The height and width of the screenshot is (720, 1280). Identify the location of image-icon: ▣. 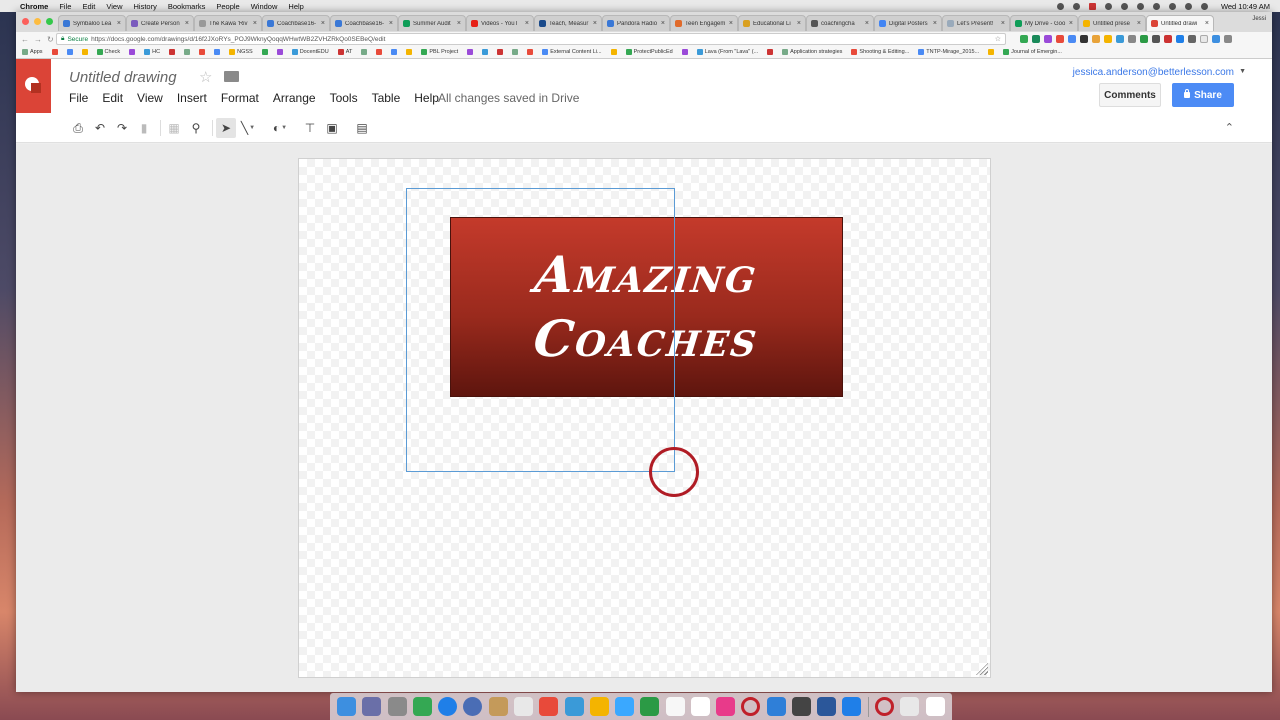
(332, 128).